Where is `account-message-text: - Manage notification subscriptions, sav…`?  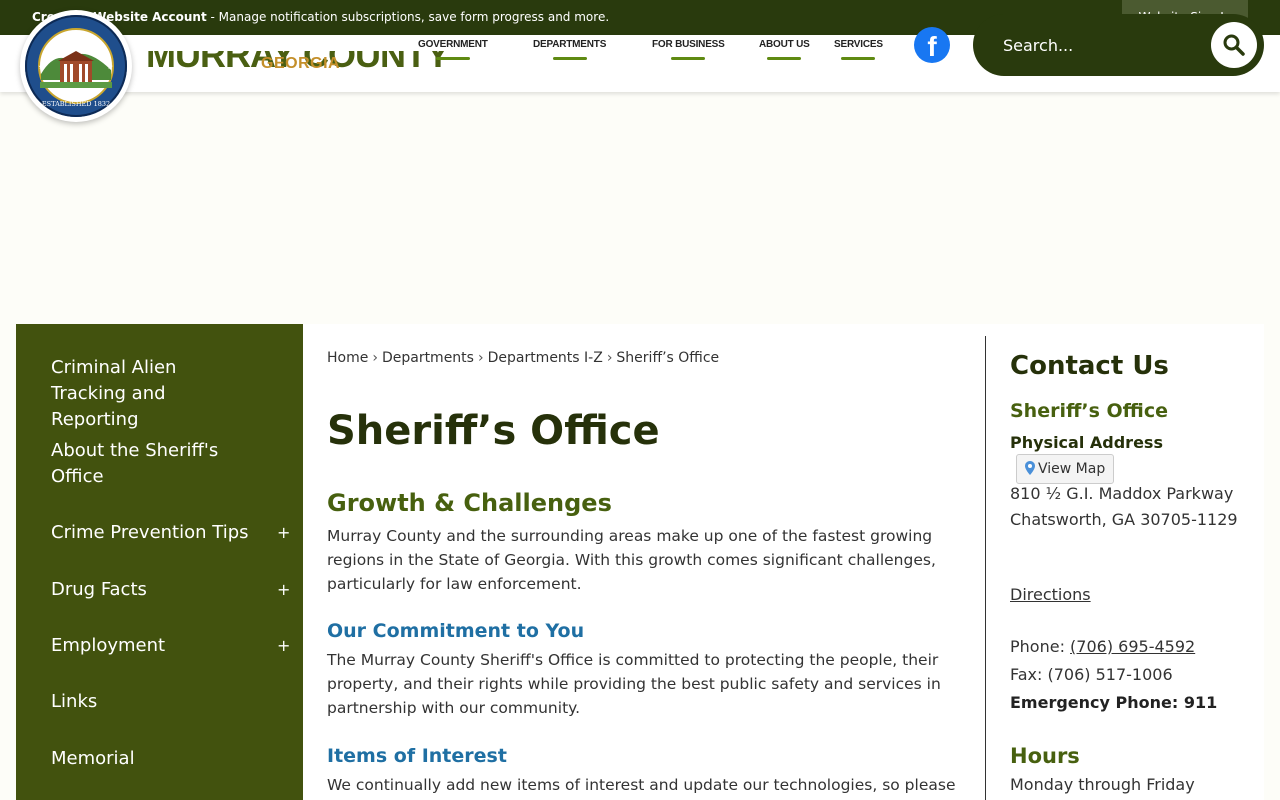
account-message-text: - Manage notification subscriptions, sav… is located at coordinates (408, 17).